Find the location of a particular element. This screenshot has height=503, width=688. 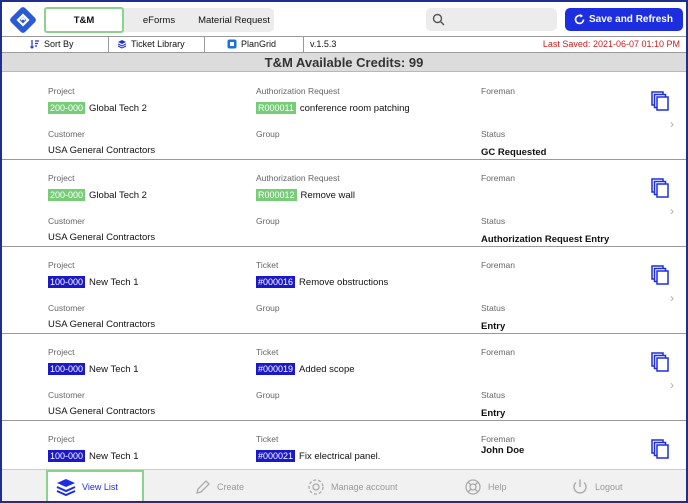

ref-value: #000019 Added scope is located at coordinates (305, 369).